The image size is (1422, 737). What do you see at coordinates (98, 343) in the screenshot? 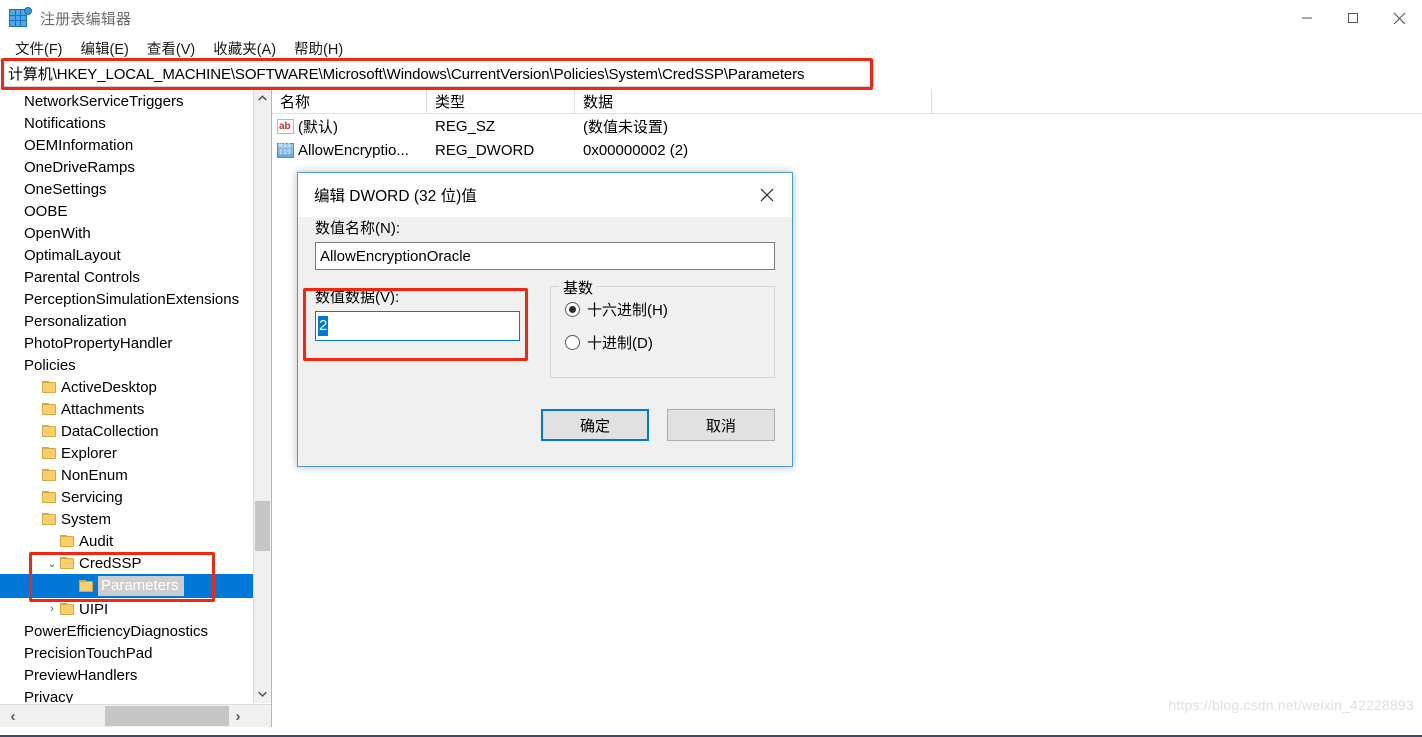
I see `tree-item-label: PhotoPropertyHandler` at bounding box center [98, 343].